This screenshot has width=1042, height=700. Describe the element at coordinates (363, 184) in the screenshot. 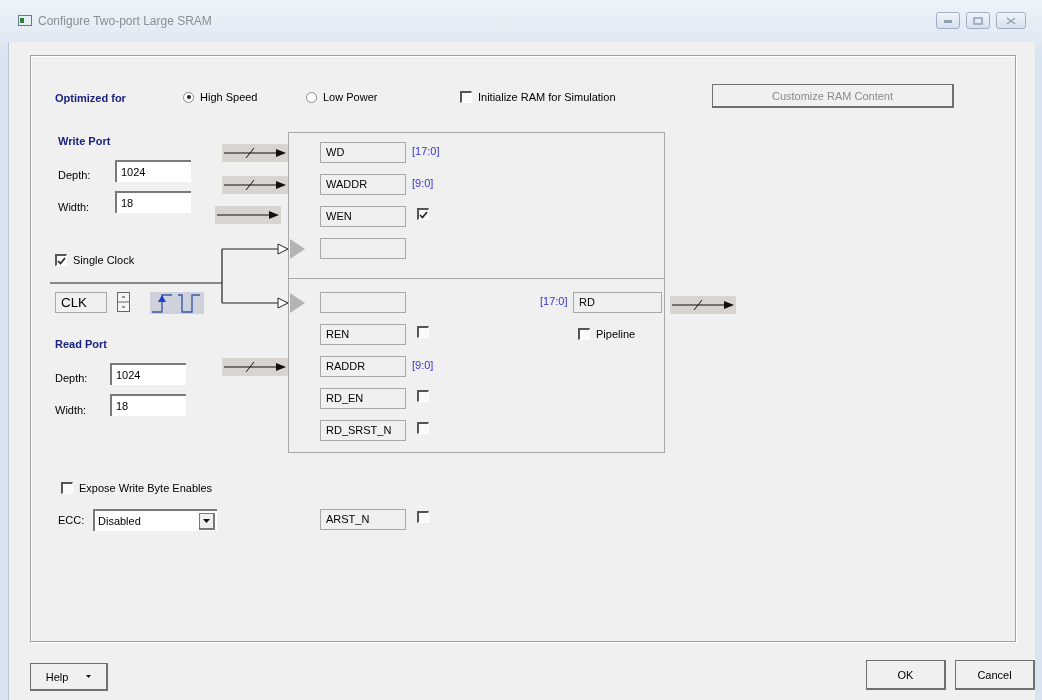

I see `signal-name-field: WADDR` at that location.